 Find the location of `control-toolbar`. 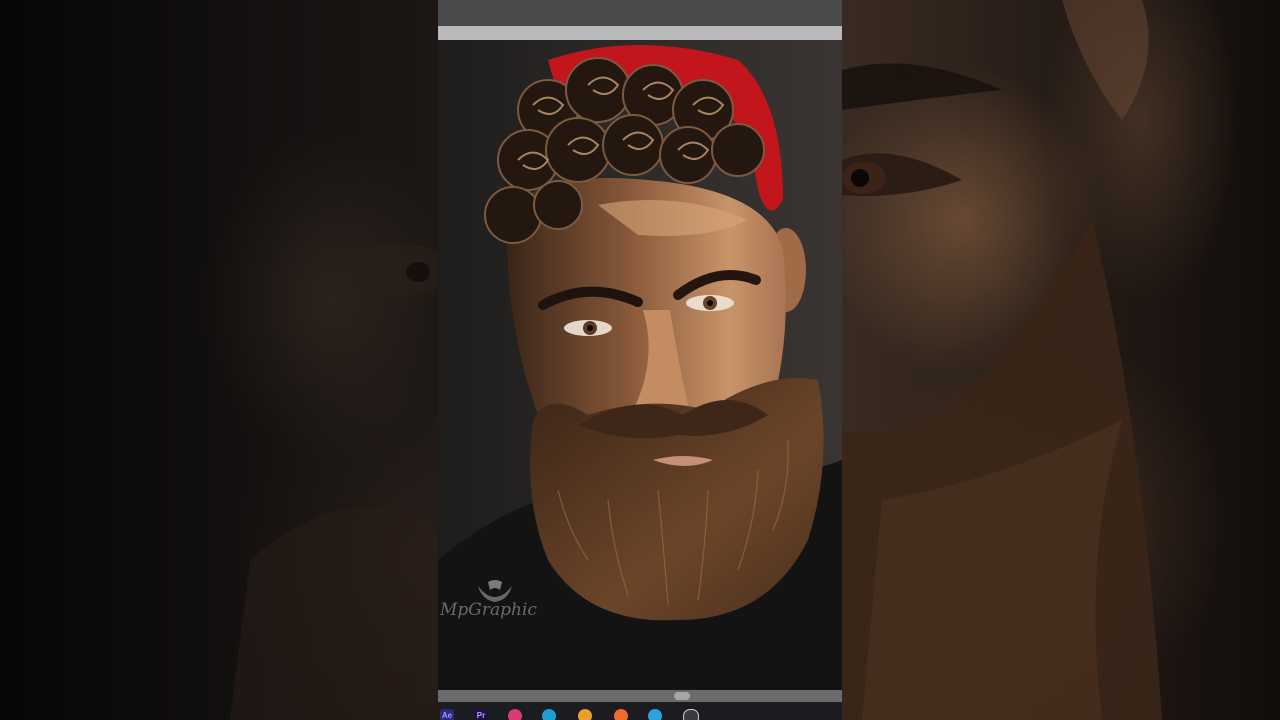

control-toolbar is located at coordinates (640, 33).